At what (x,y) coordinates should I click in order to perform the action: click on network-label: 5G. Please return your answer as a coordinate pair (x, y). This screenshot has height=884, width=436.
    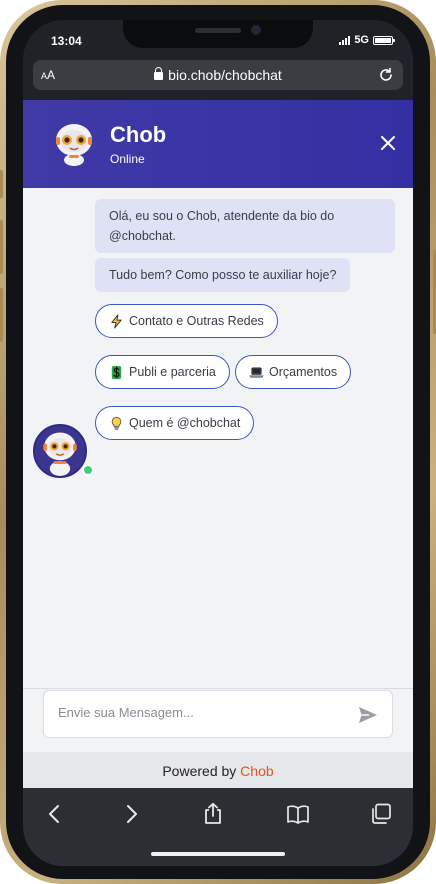
    Looking at the image, I should click on (361, 40).